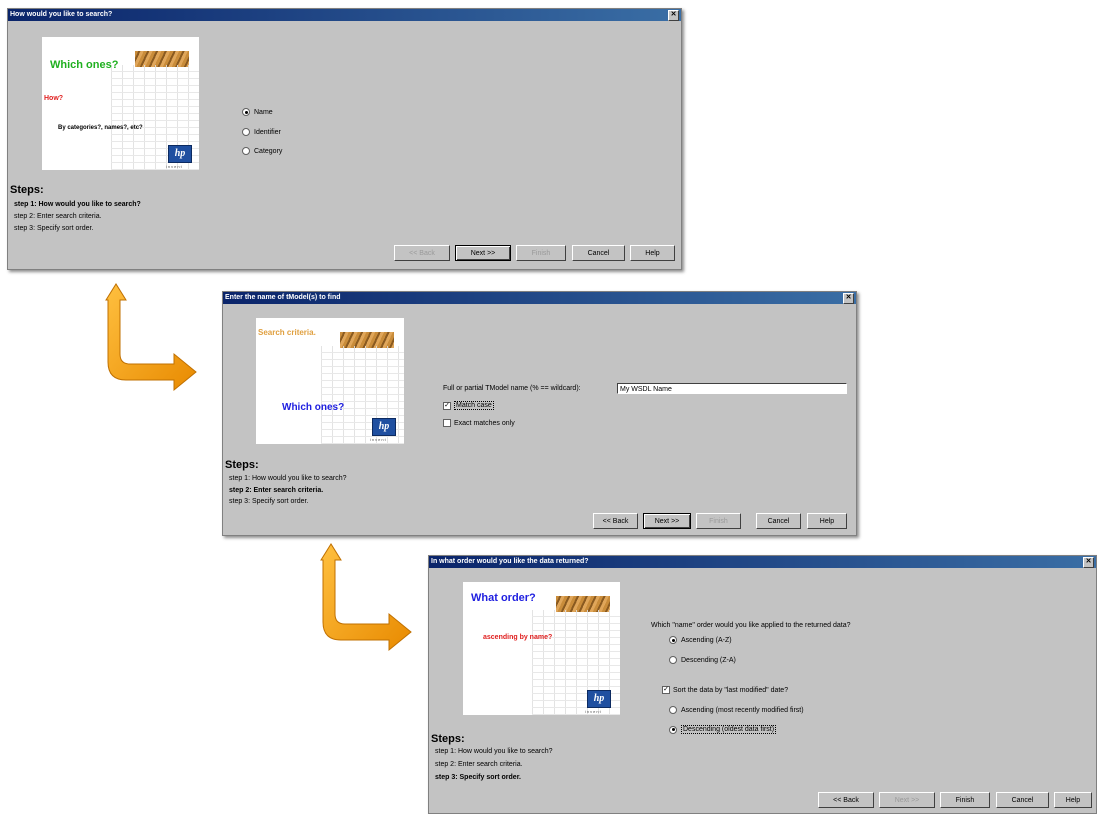  I want to click on option-category: Category, so click(262, 151).